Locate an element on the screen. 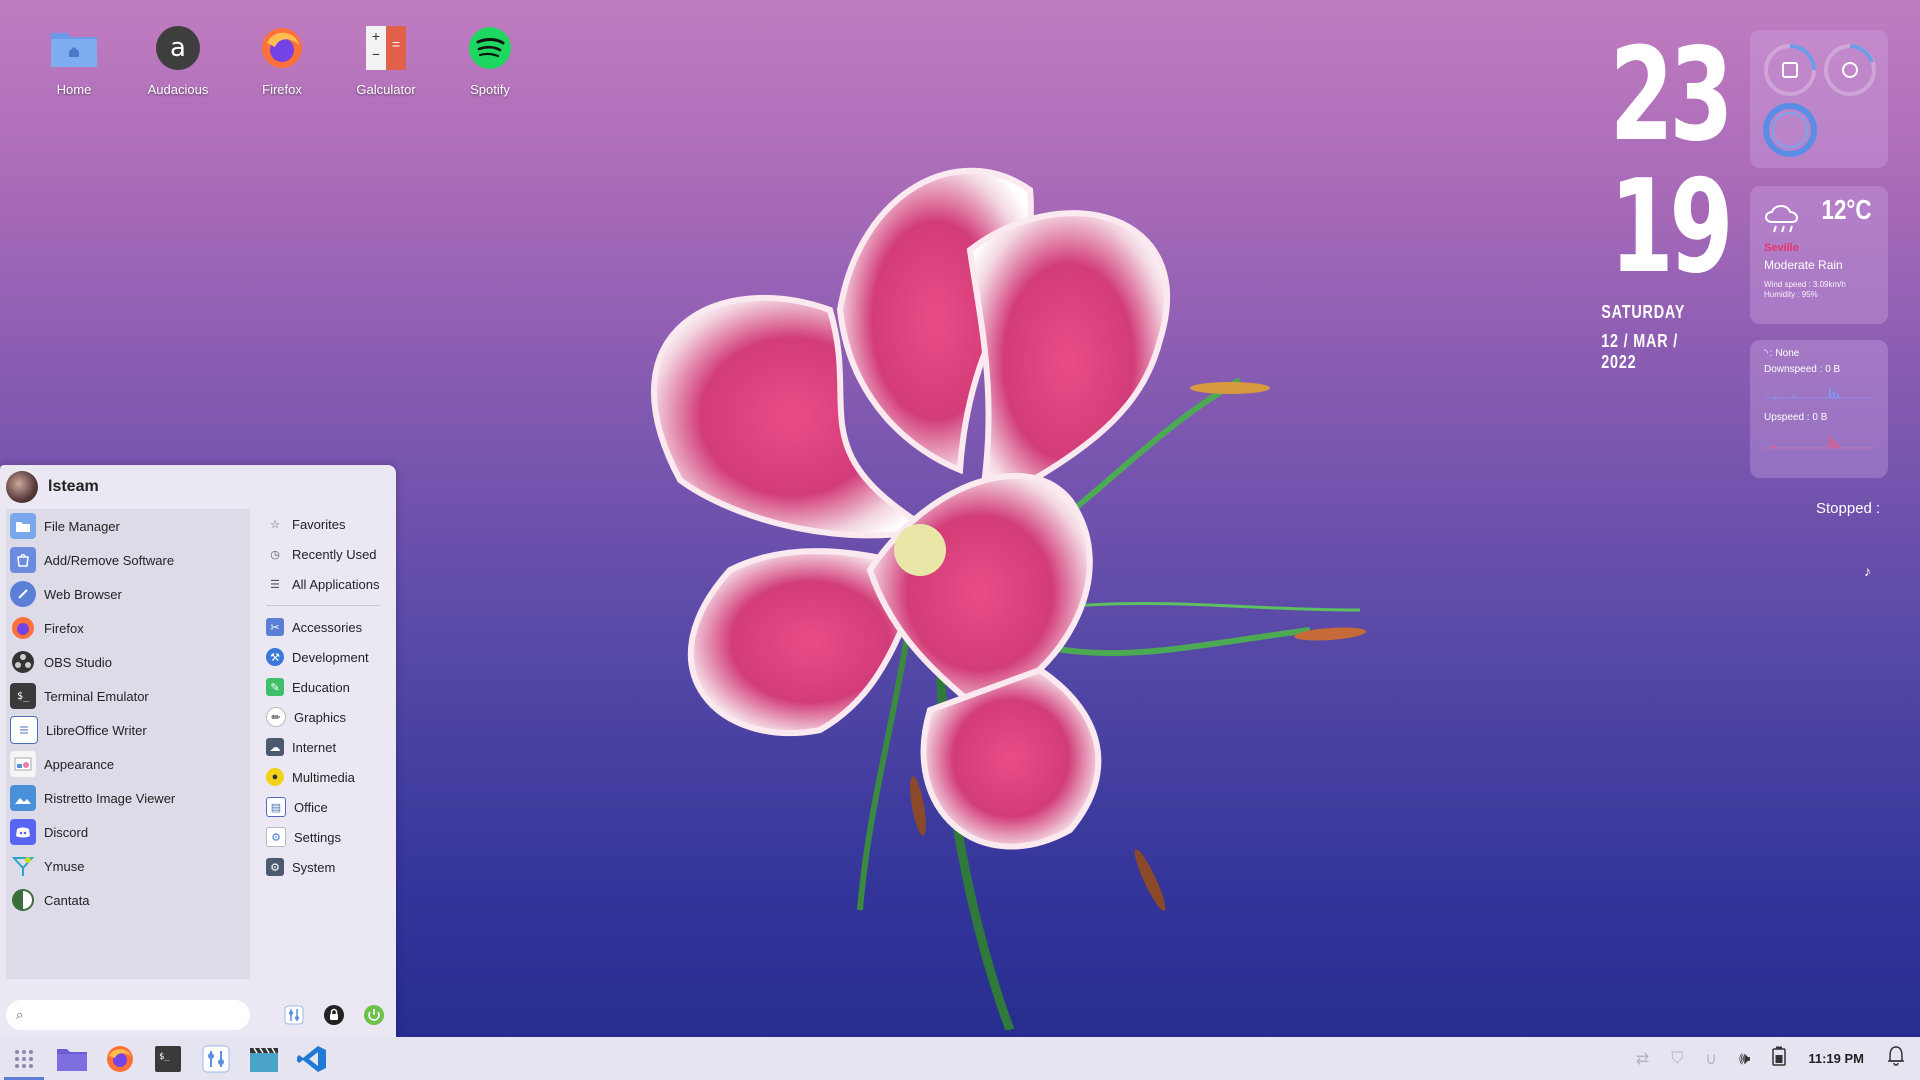  logout-button is located at coordinates (374, 1015).